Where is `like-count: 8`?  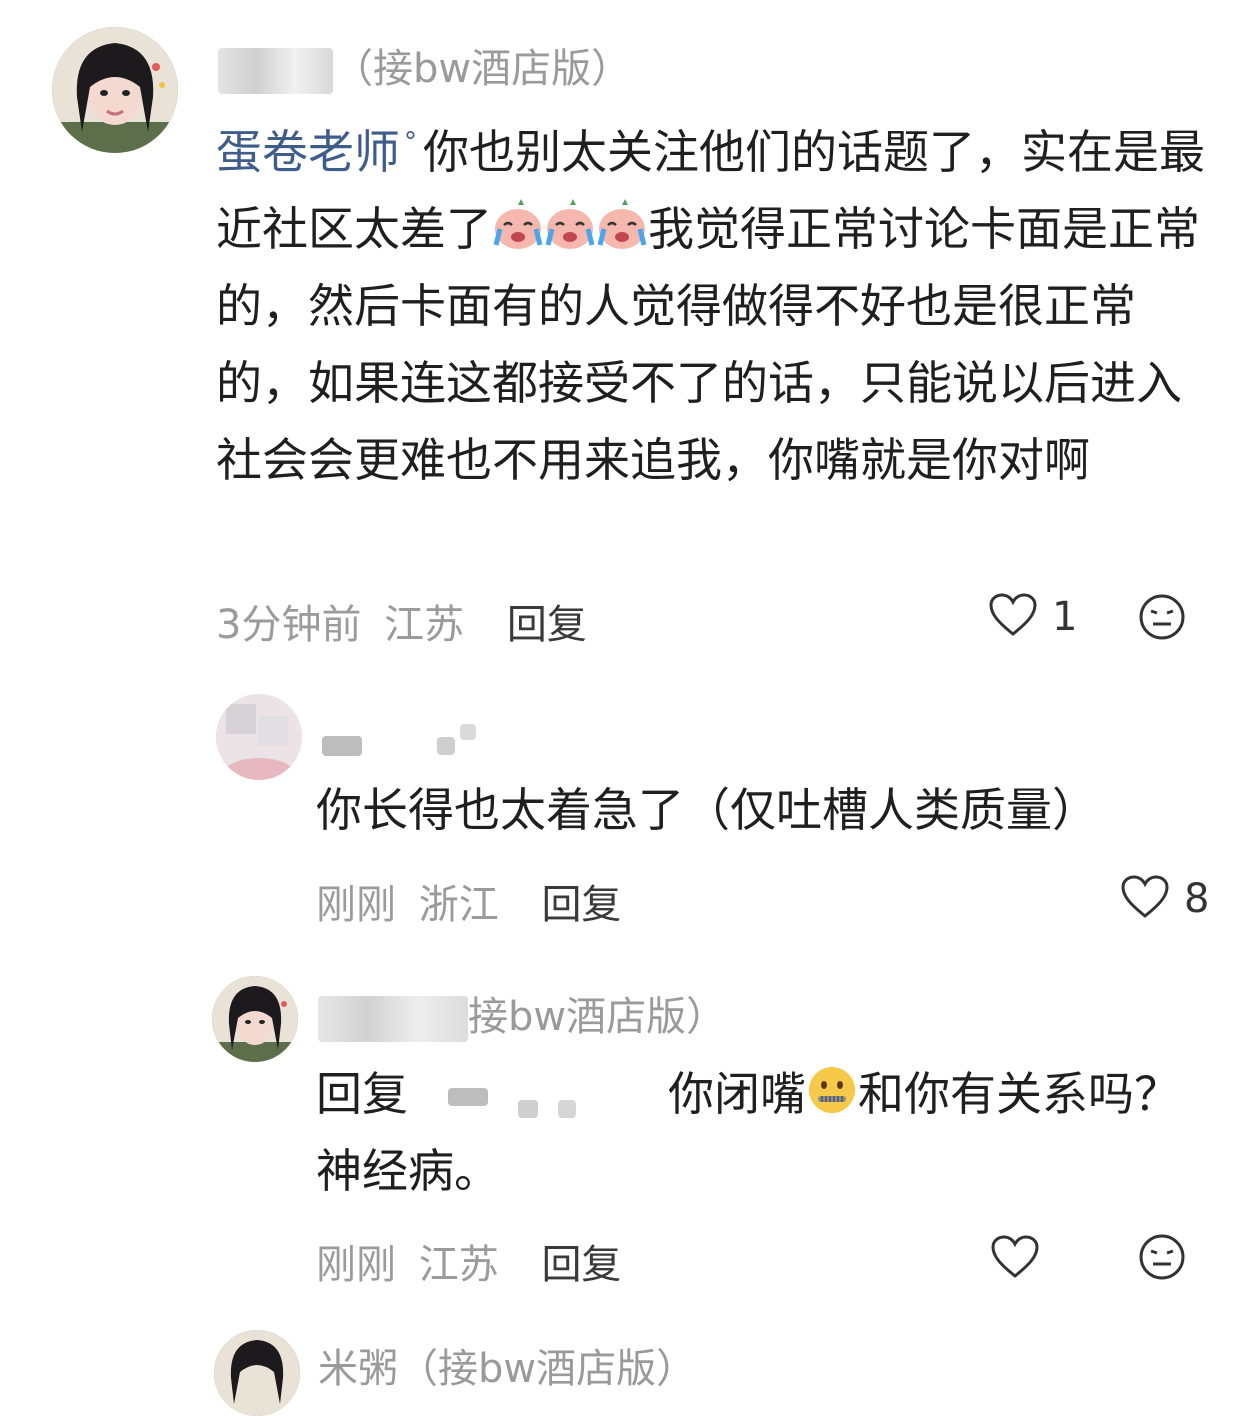 like-count: 8 is located at coordinates (1197, 899).